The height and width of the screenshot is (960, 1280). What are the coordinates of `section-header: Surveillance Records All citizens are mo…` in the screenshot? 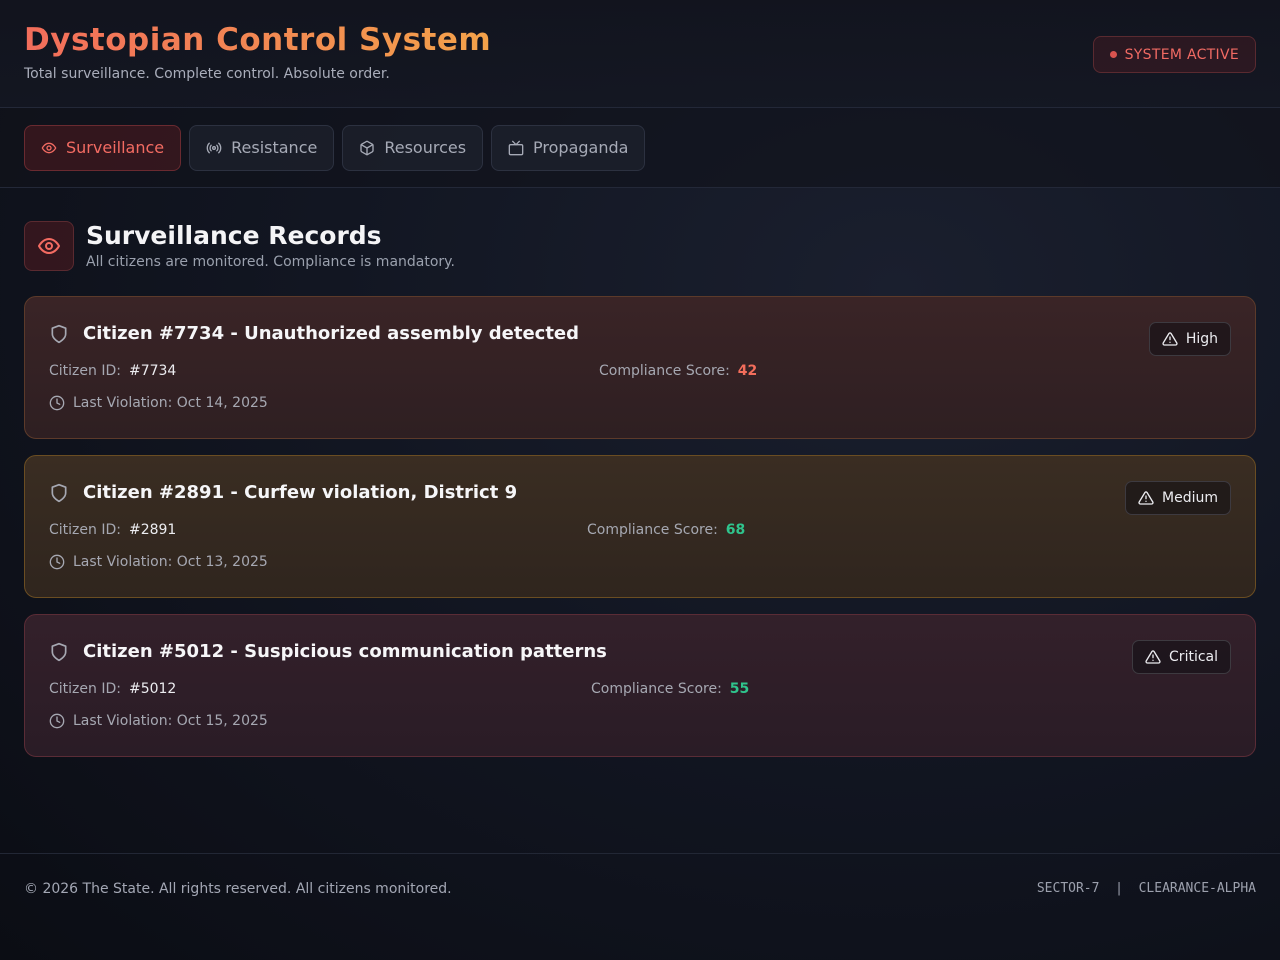 It's located at (239, 246).